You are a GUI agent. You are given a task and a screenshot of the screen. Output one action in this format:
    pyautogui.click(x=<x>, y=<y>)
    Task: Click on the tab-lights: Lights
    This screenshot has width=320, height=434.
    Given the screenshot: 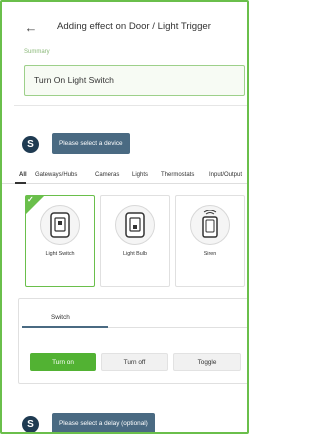 What is the action you would take?
    pyautogui.click(x=140, y=175)
    